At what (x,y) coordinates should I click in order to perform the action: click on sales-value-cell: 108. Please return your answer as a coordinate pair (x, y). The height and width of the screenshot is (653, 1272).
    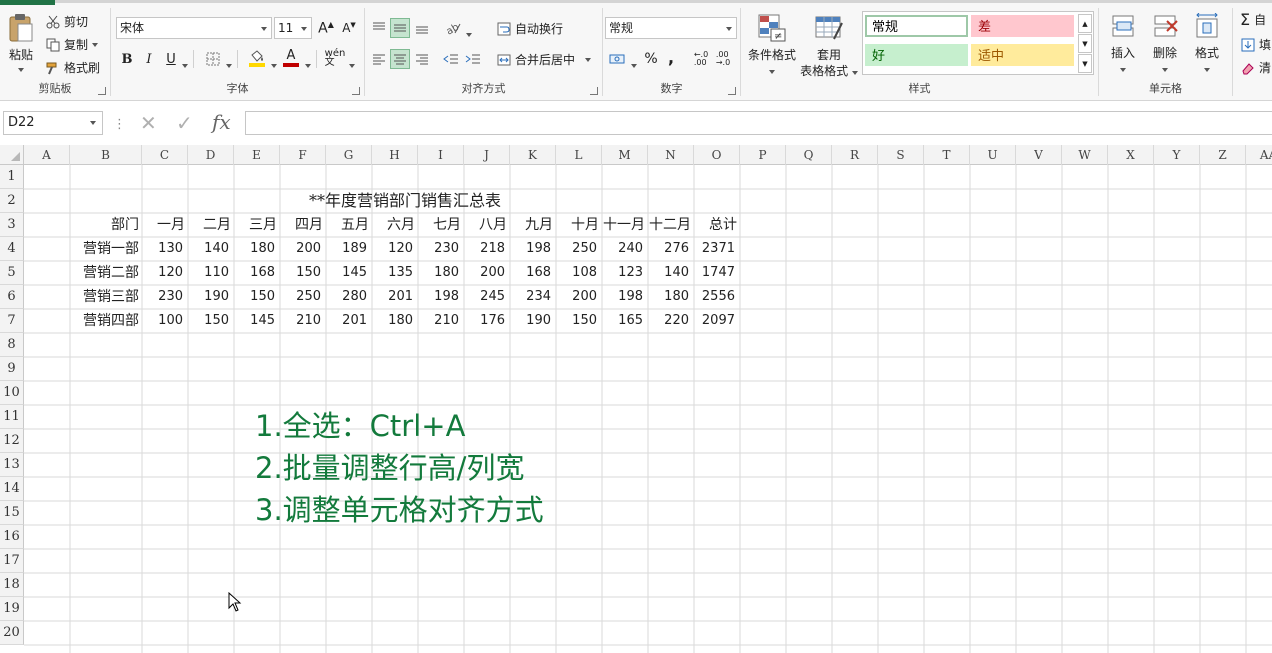
    Looking at the image, I should click on (579, 273).